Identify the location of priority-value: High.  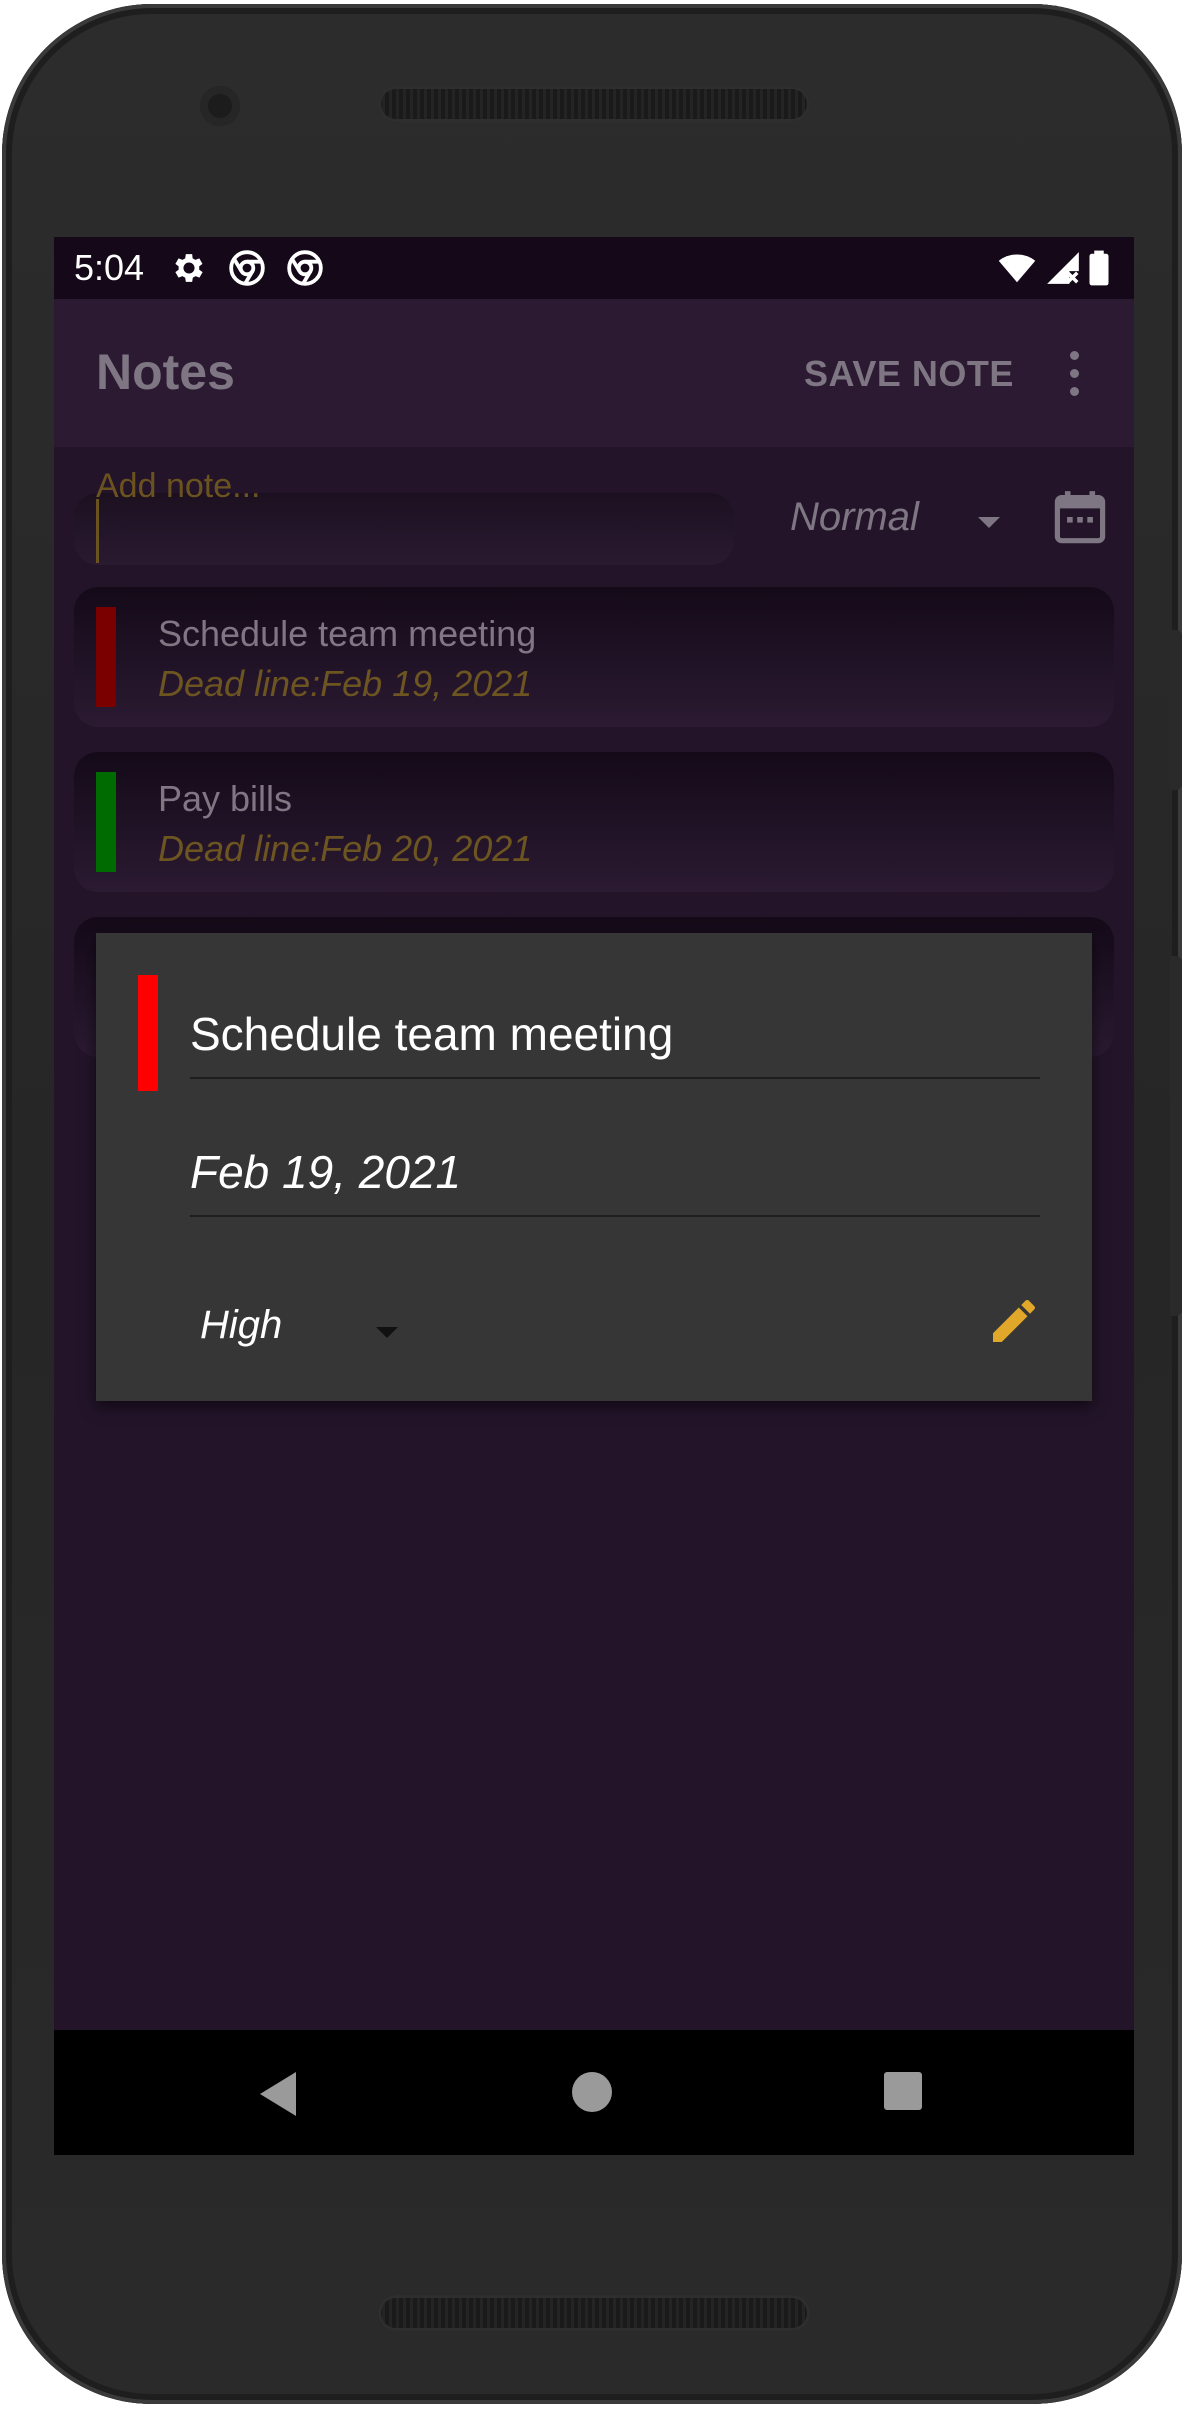
(241, 1325).